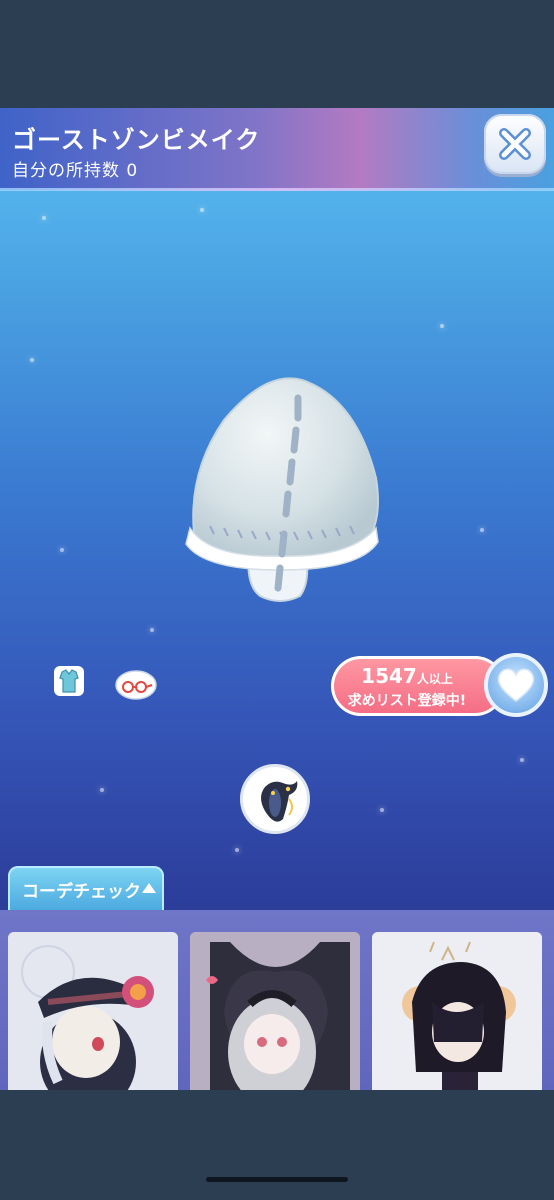 The width and height of the screenshot is (554, 1200). I want to click on chevron-up-icon, so click(149, 888).